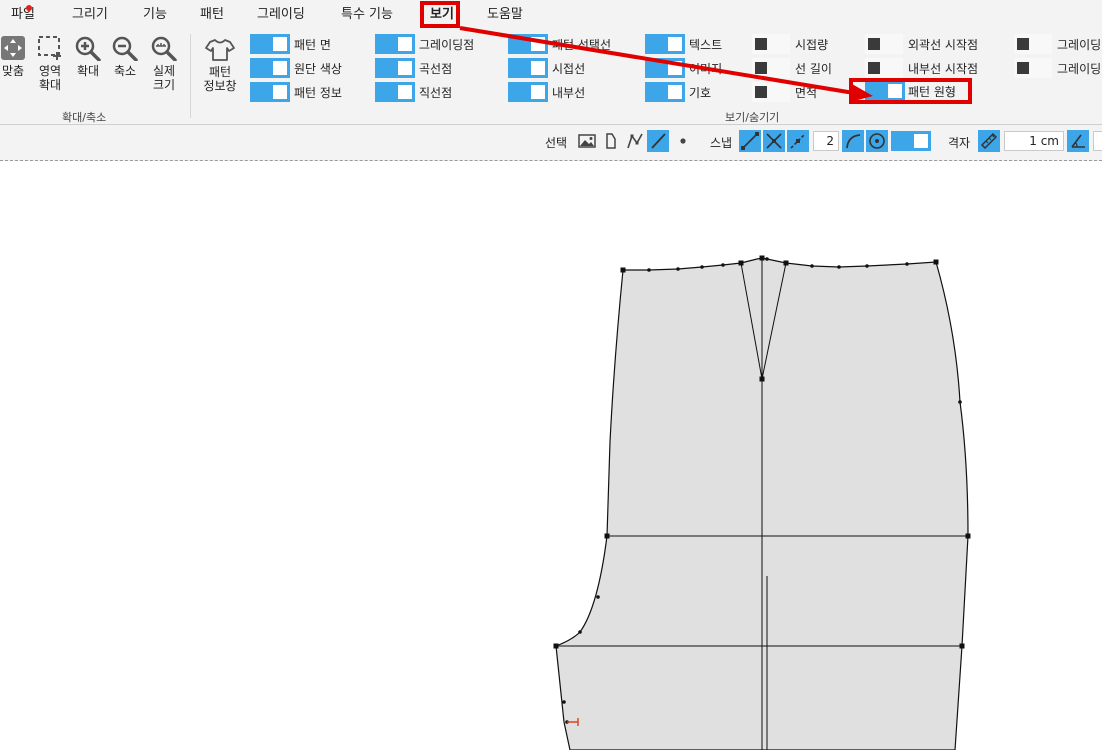 This screenshot has width=1102, height=750. What do you see at coordinates (802, 44) in the screenshot?
I see `option-seam-allowance: 시접량` at bounding box center [802, 44].